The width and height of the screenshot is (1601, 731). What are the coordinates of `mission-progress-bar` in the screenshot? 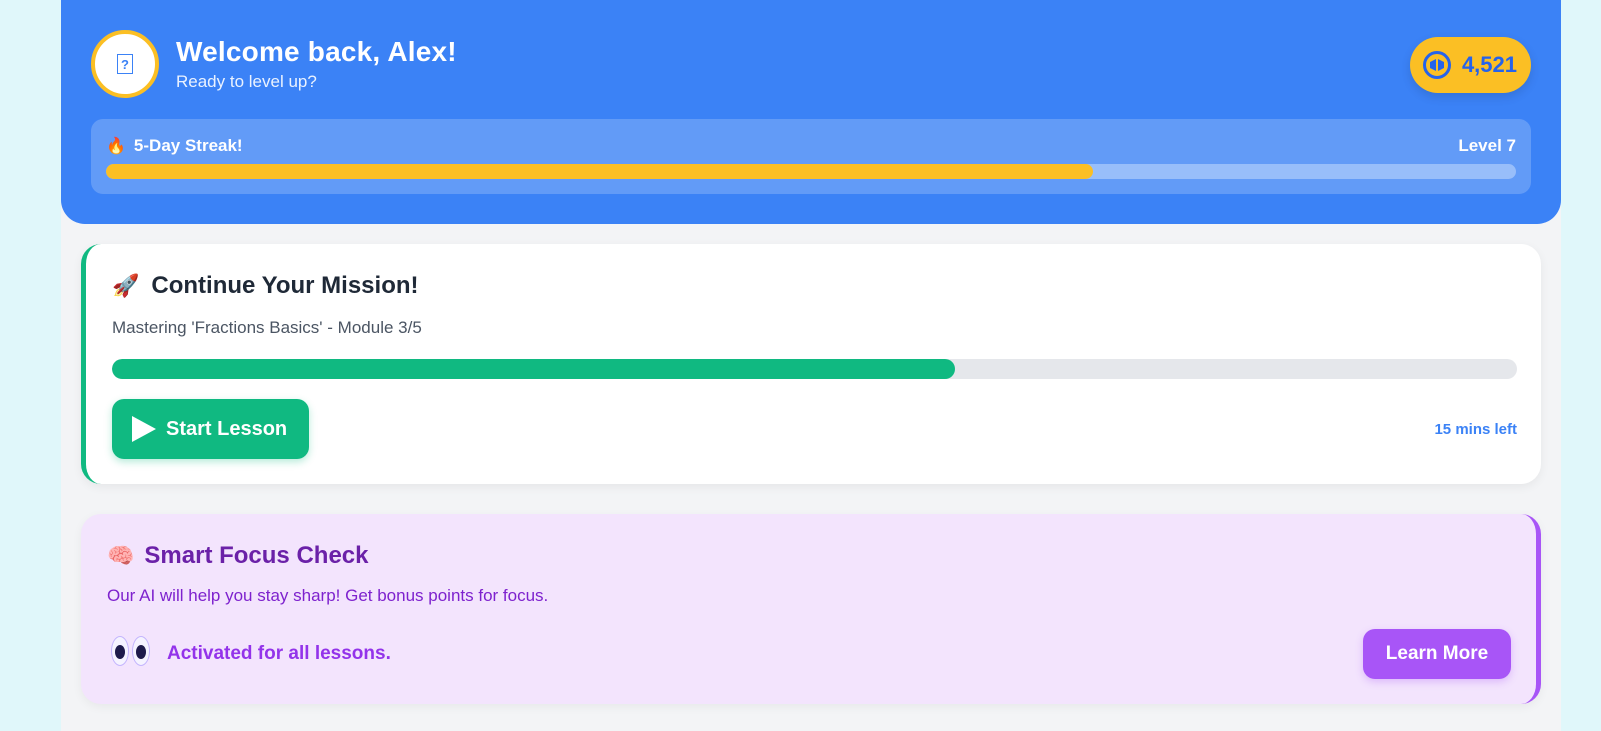 It's located at (814, 369).